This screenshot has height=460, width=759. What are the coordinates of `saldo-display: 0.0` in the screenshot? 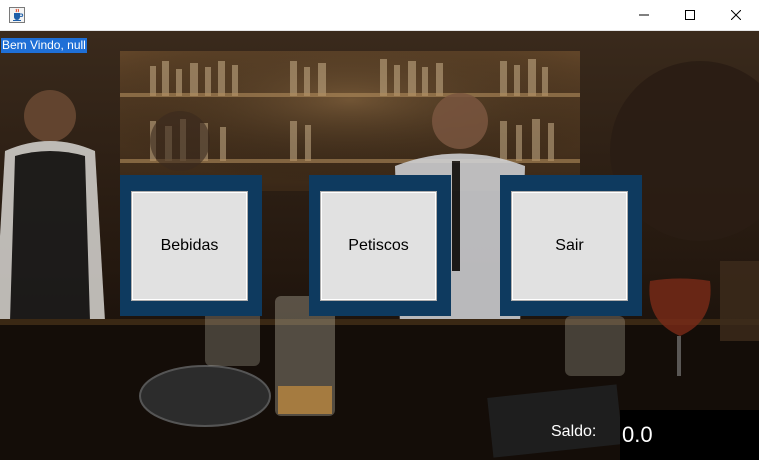 It's located at (689, 435).